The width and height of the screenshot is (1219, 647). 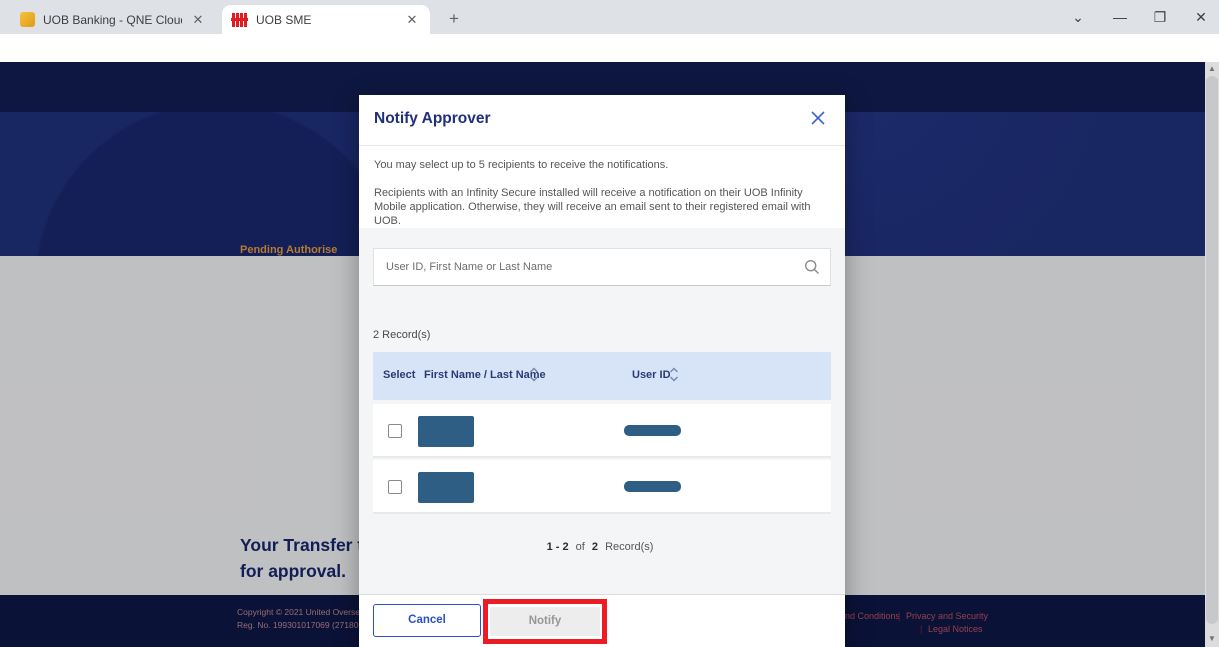 I want to click on scrollbar-down-icon: ▼, so click(x=1212, y=638).